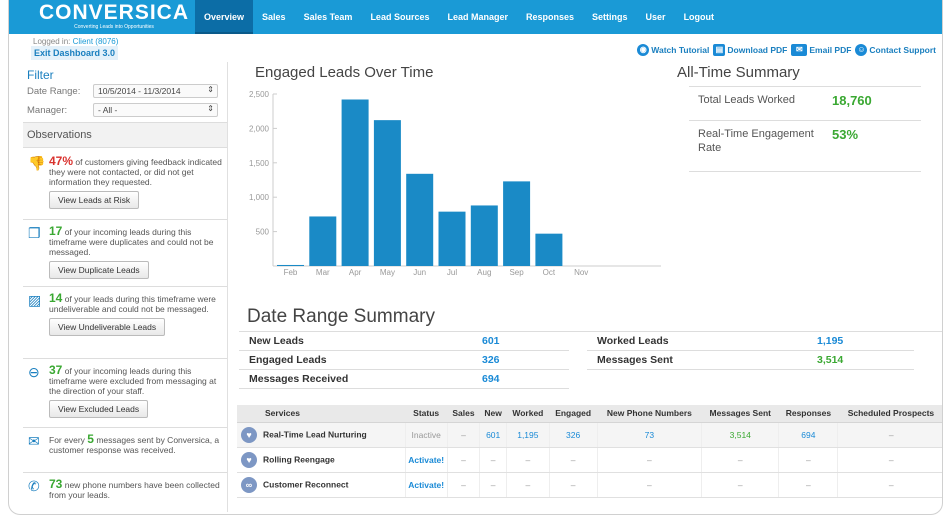 The height and width of the screenshot is (515, 951). Describe the element at coordinates (224, 17) in the screenshot. I see `nav-overview: Overview` at that location.